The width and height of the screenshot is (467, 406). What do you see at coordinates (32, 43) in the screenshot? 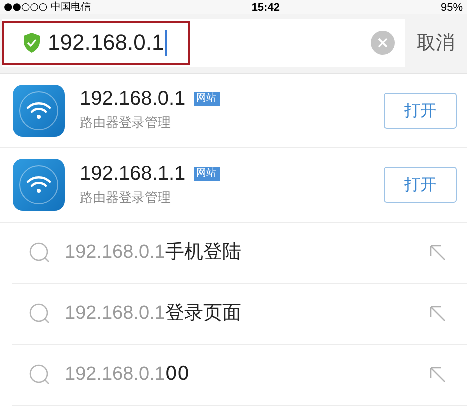
I see `shield-check-icon` at bounding box center [32, 43].